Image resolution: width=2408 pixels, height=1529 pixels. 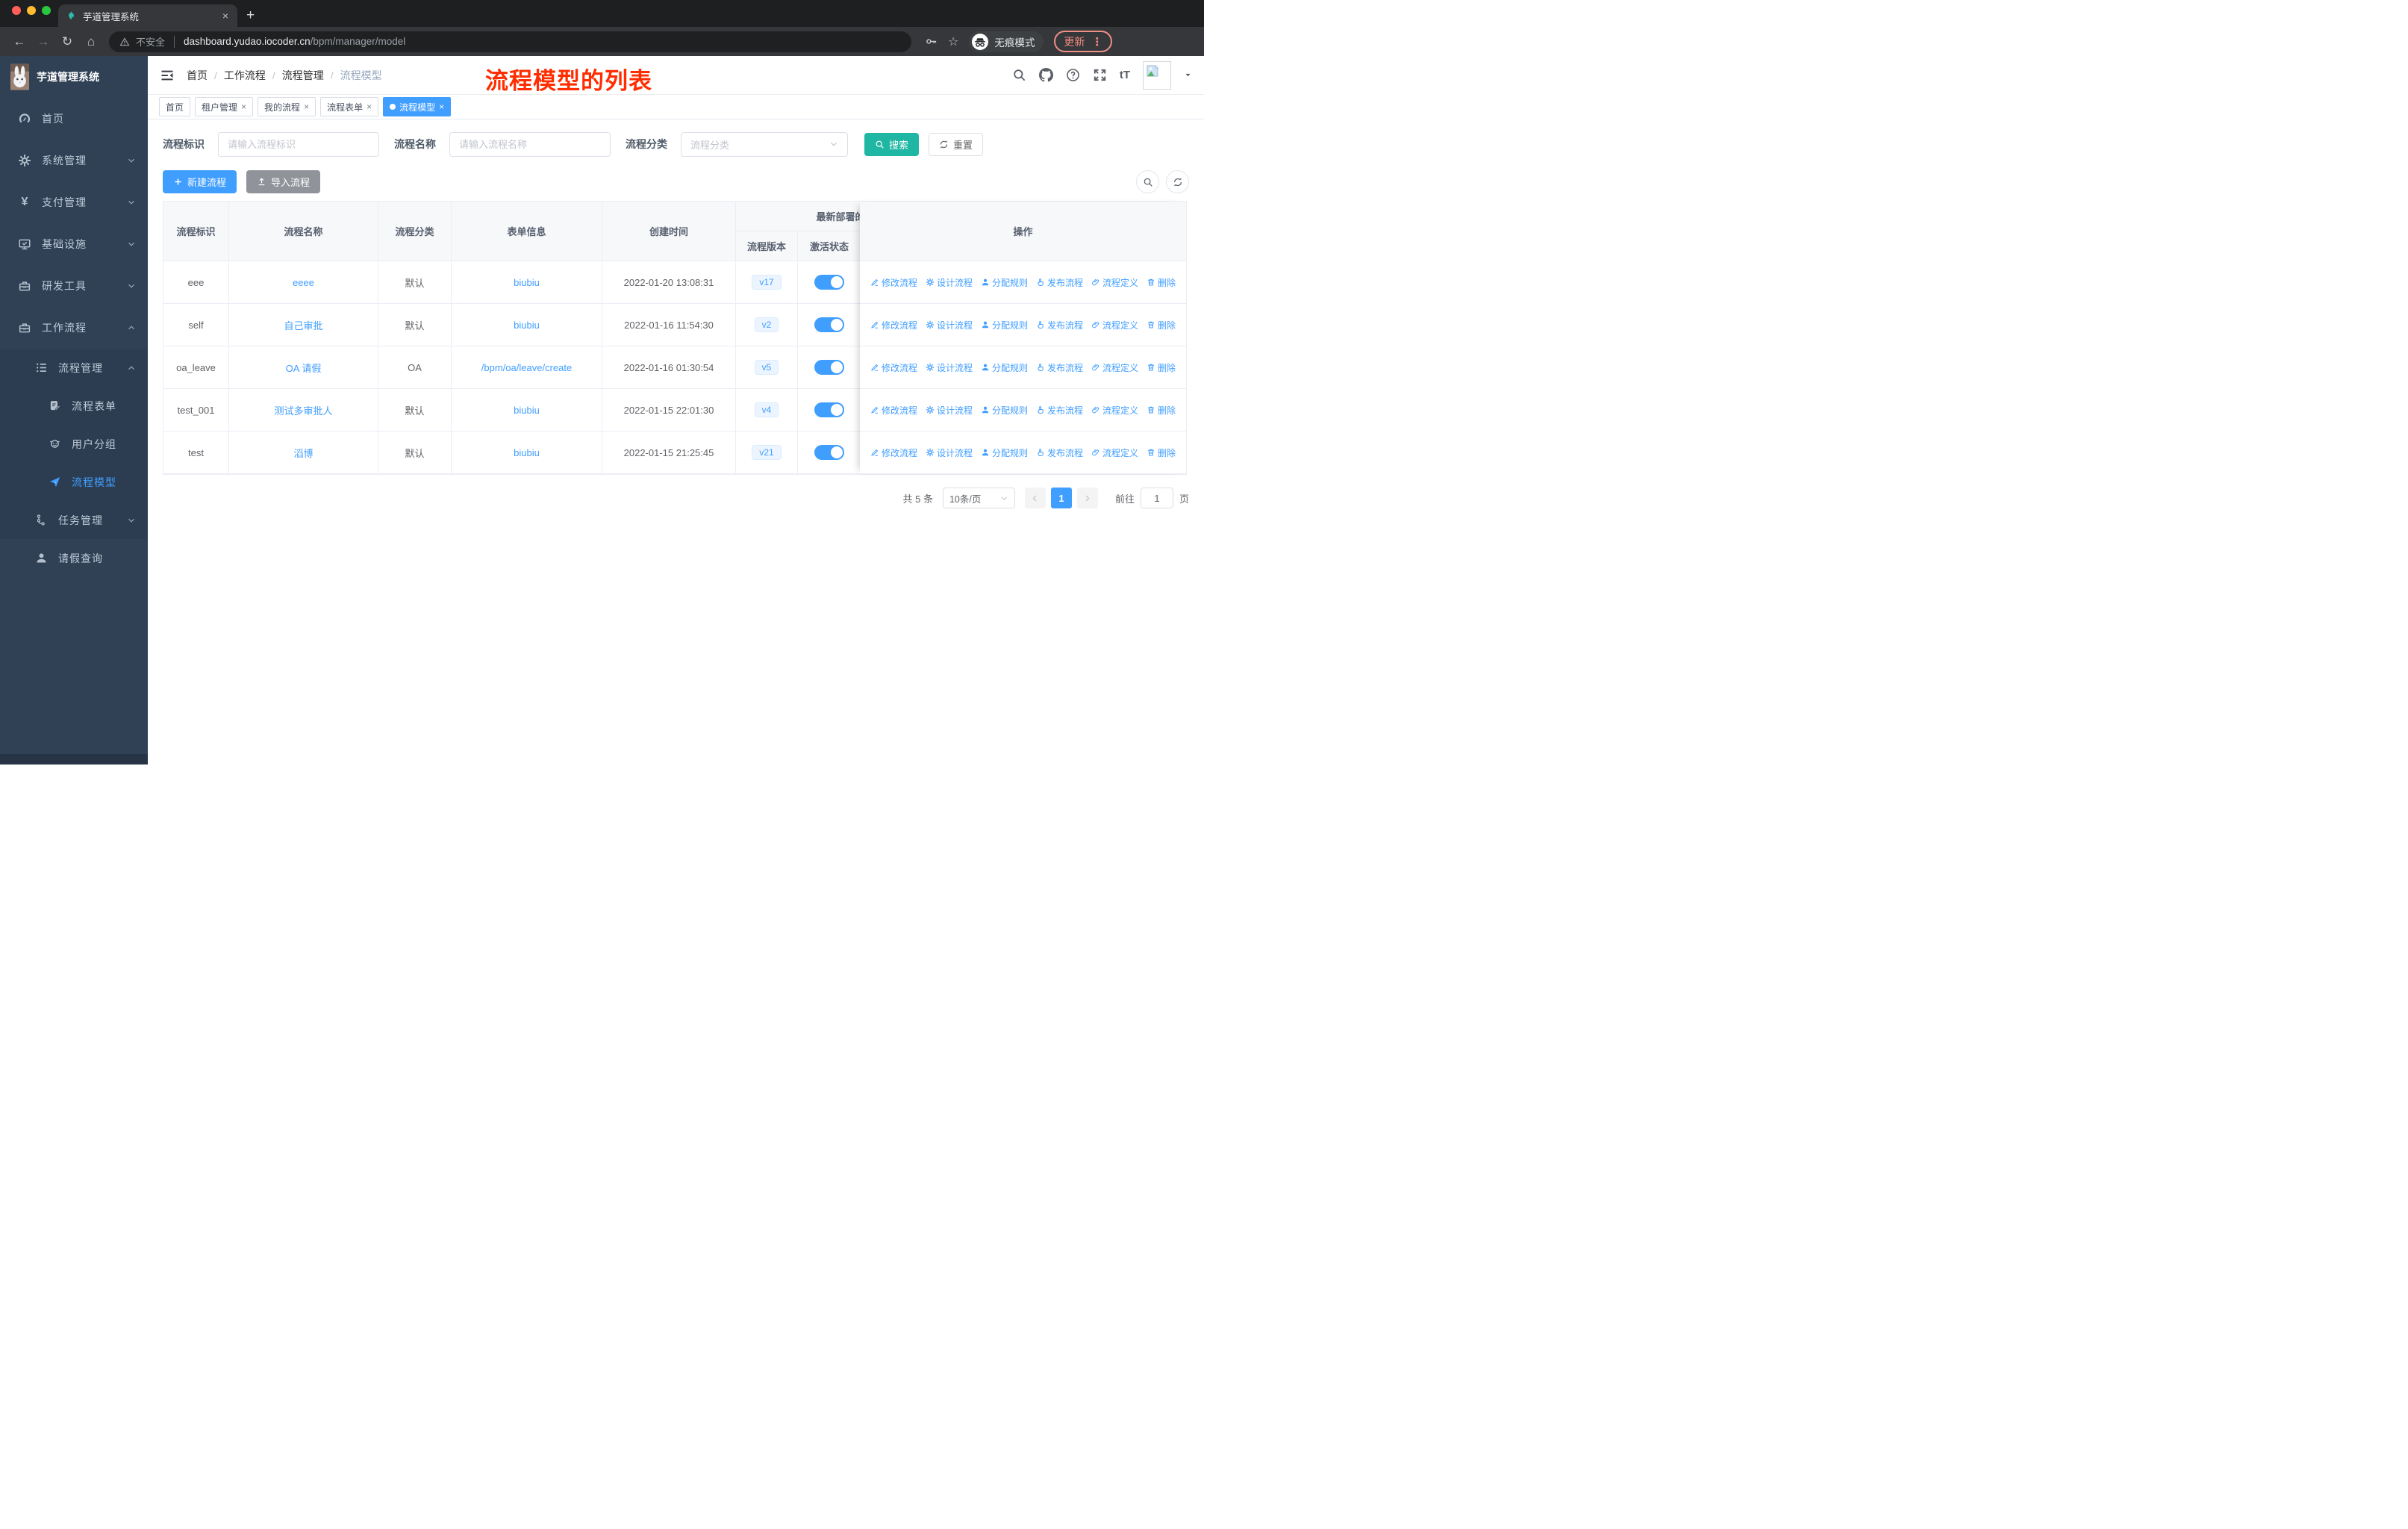 I want to click on process-name-link: 自己审批, so click(x=303, y=325).